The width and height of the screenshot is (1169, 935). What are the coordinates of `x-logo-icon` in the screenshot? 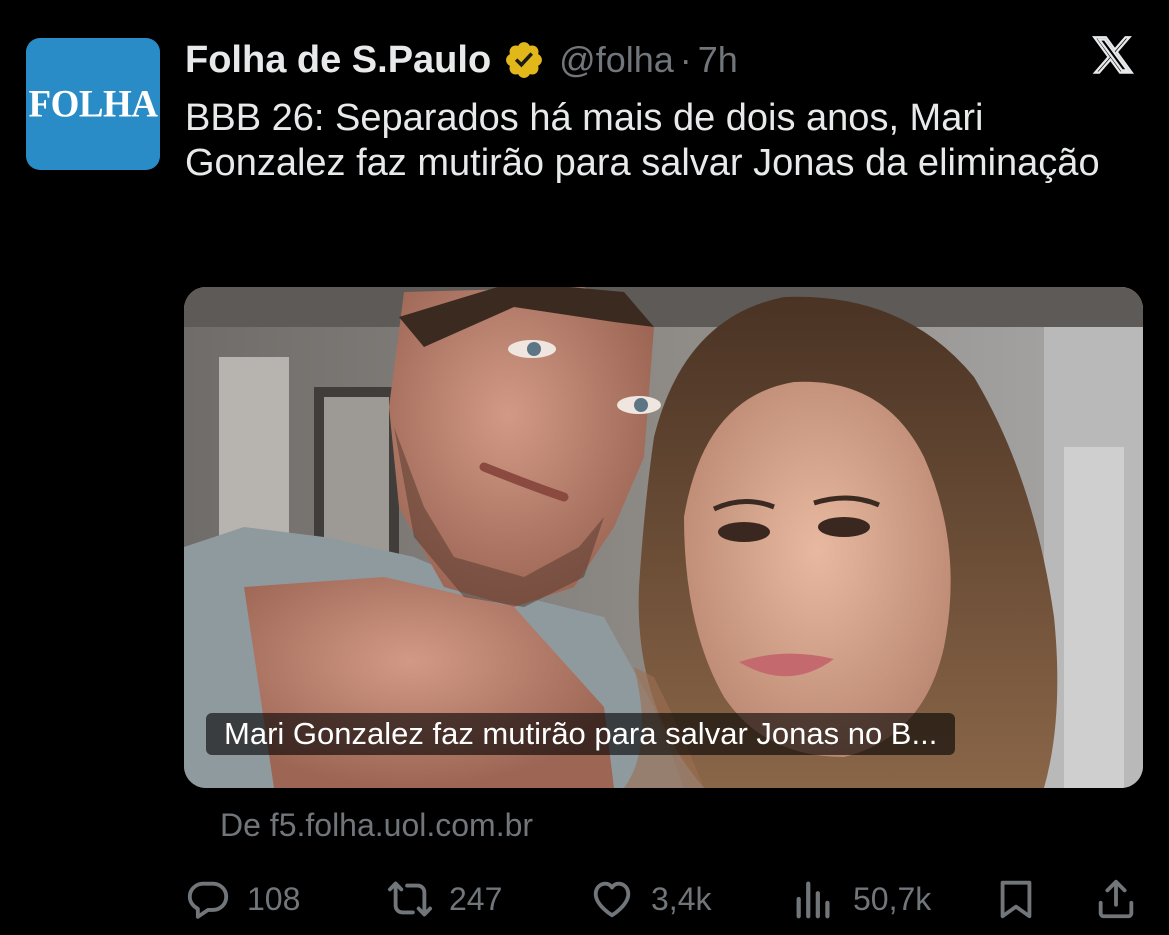 It's located at (1113, 57).